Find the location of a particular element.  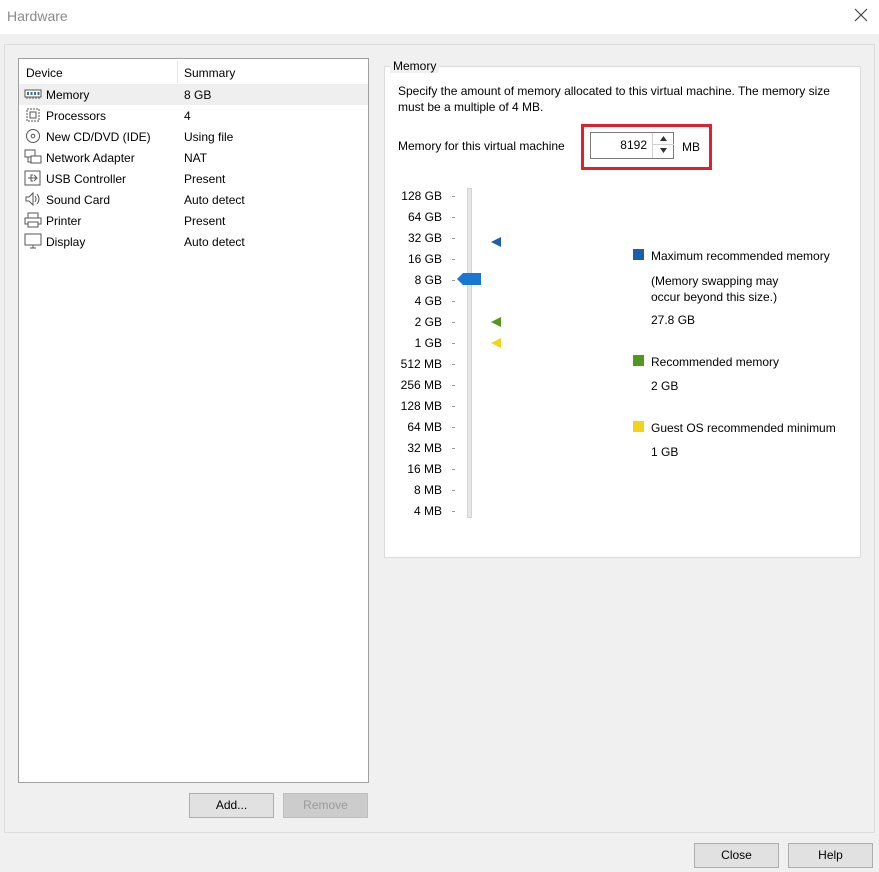

device-summary: NAT is located at coordinates (196, 158).